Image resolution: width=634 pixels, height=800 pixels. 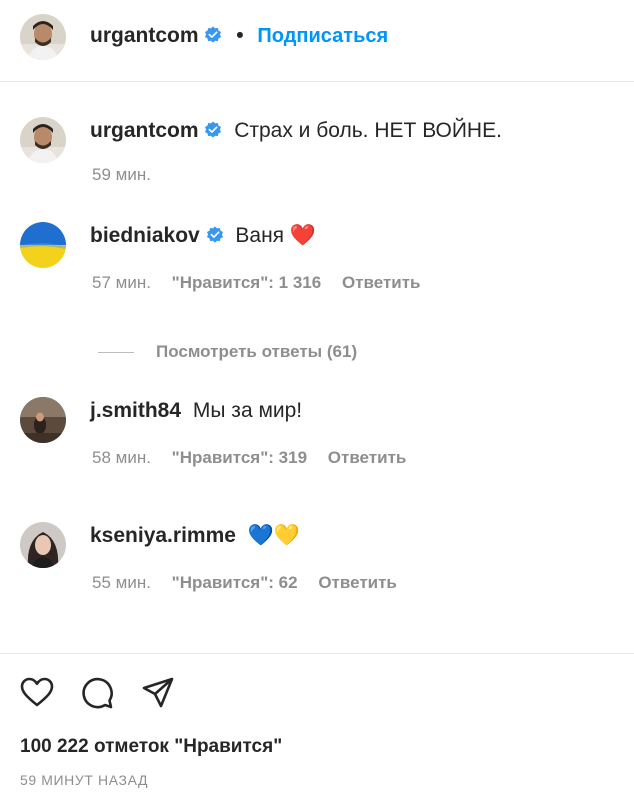 What do you see at coordinates (97, 693) in the screenshot?
I see `comment-icon` at bounding box center [97, 693].